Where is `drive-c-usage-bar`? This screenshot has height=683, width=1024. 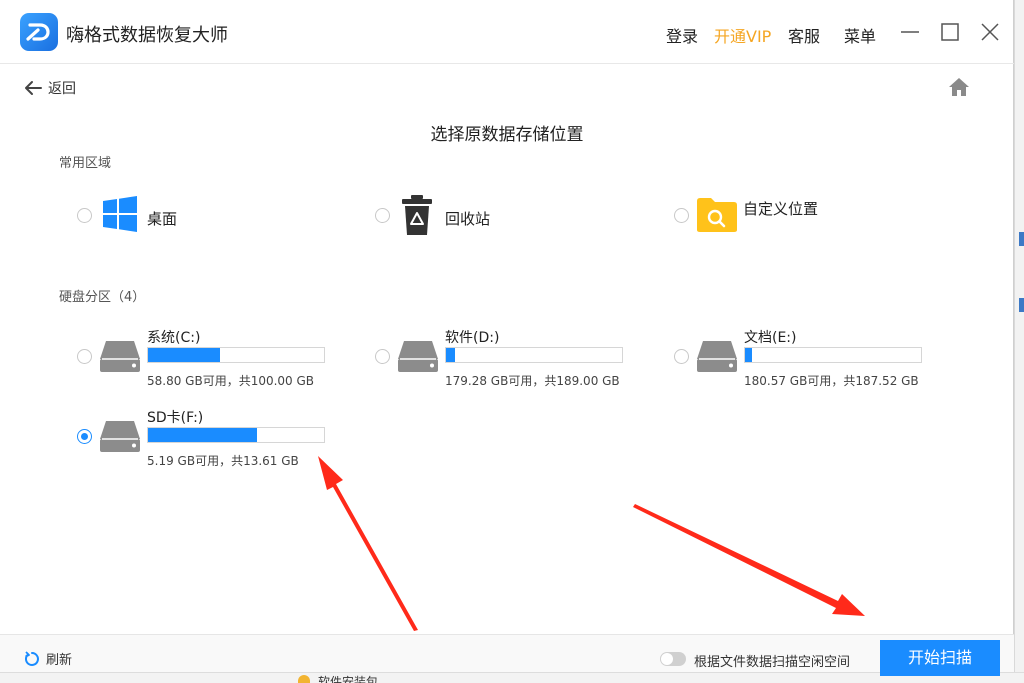
drive-c-usage-bar is located at coordinates (236, 355).